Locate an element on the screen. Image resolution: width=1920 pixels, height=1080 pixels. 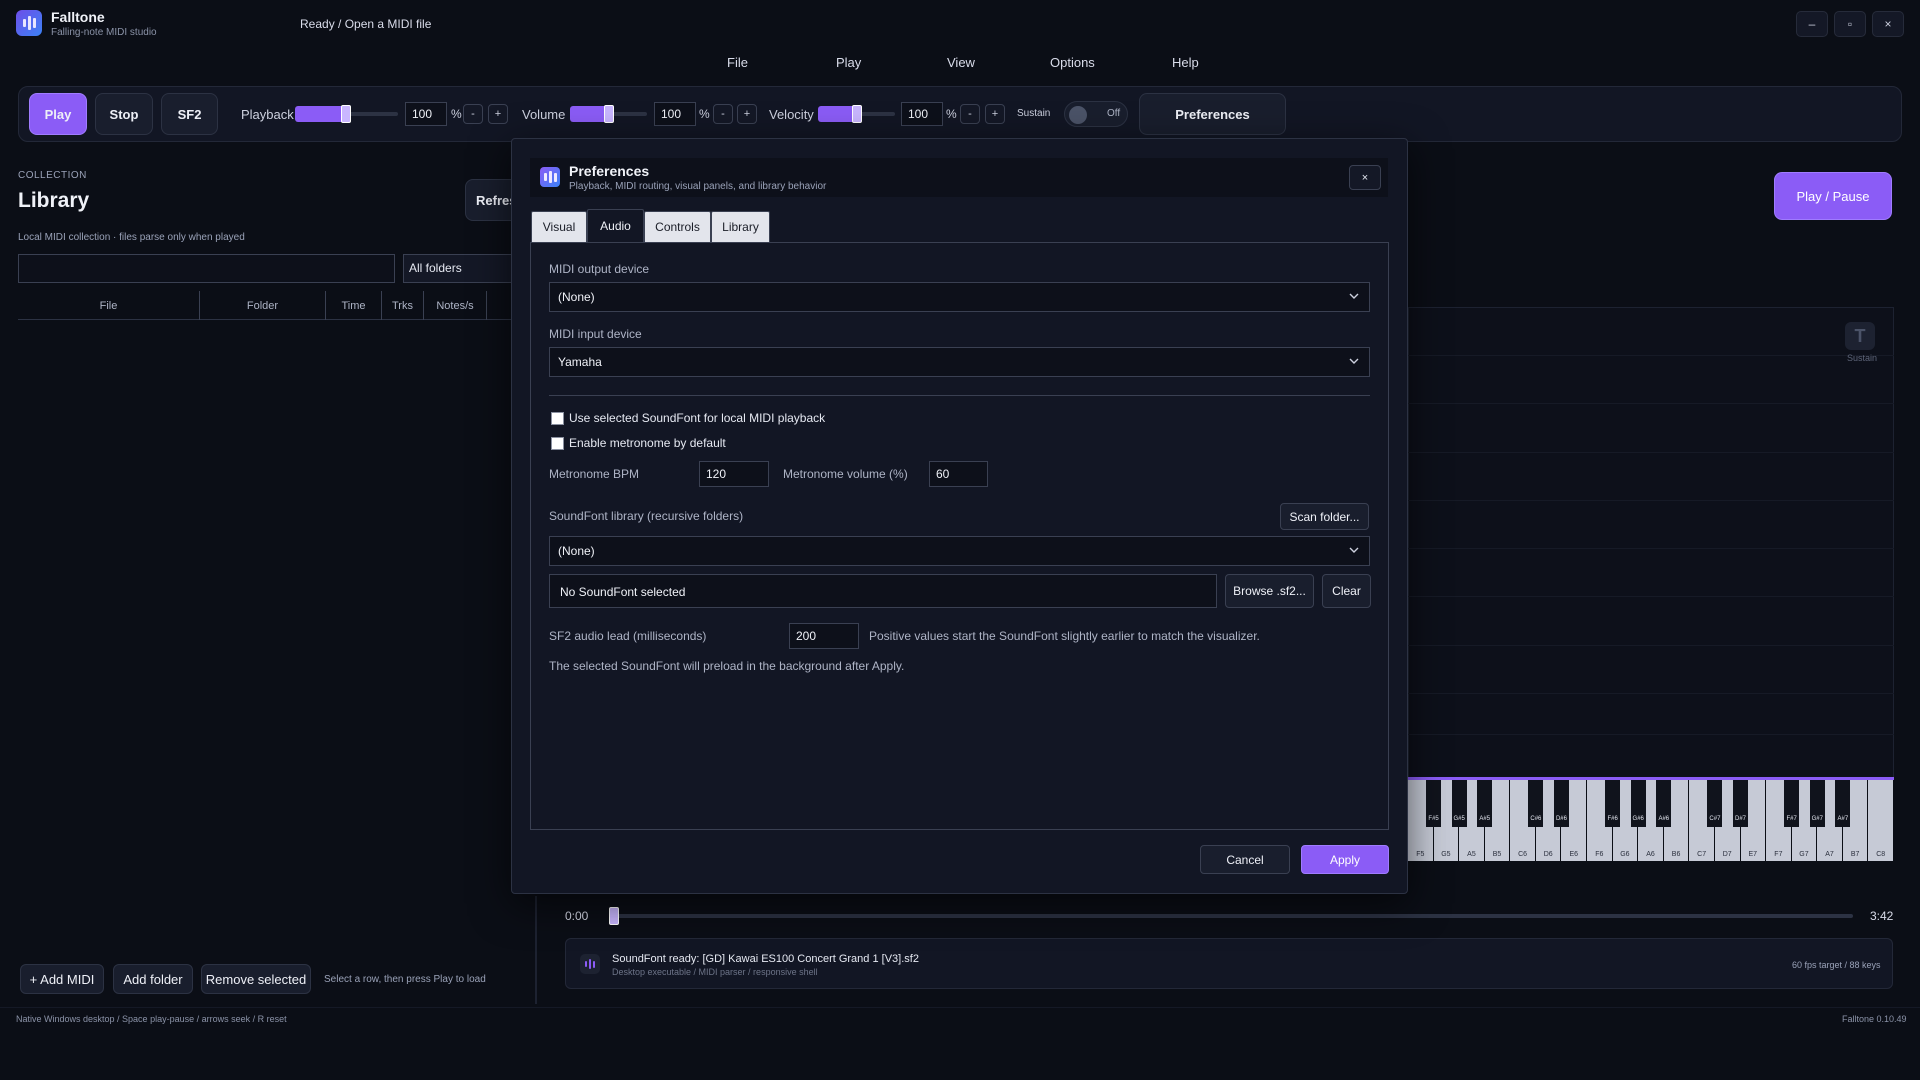
key-label: E6 is located at coordinates (1574, 854).